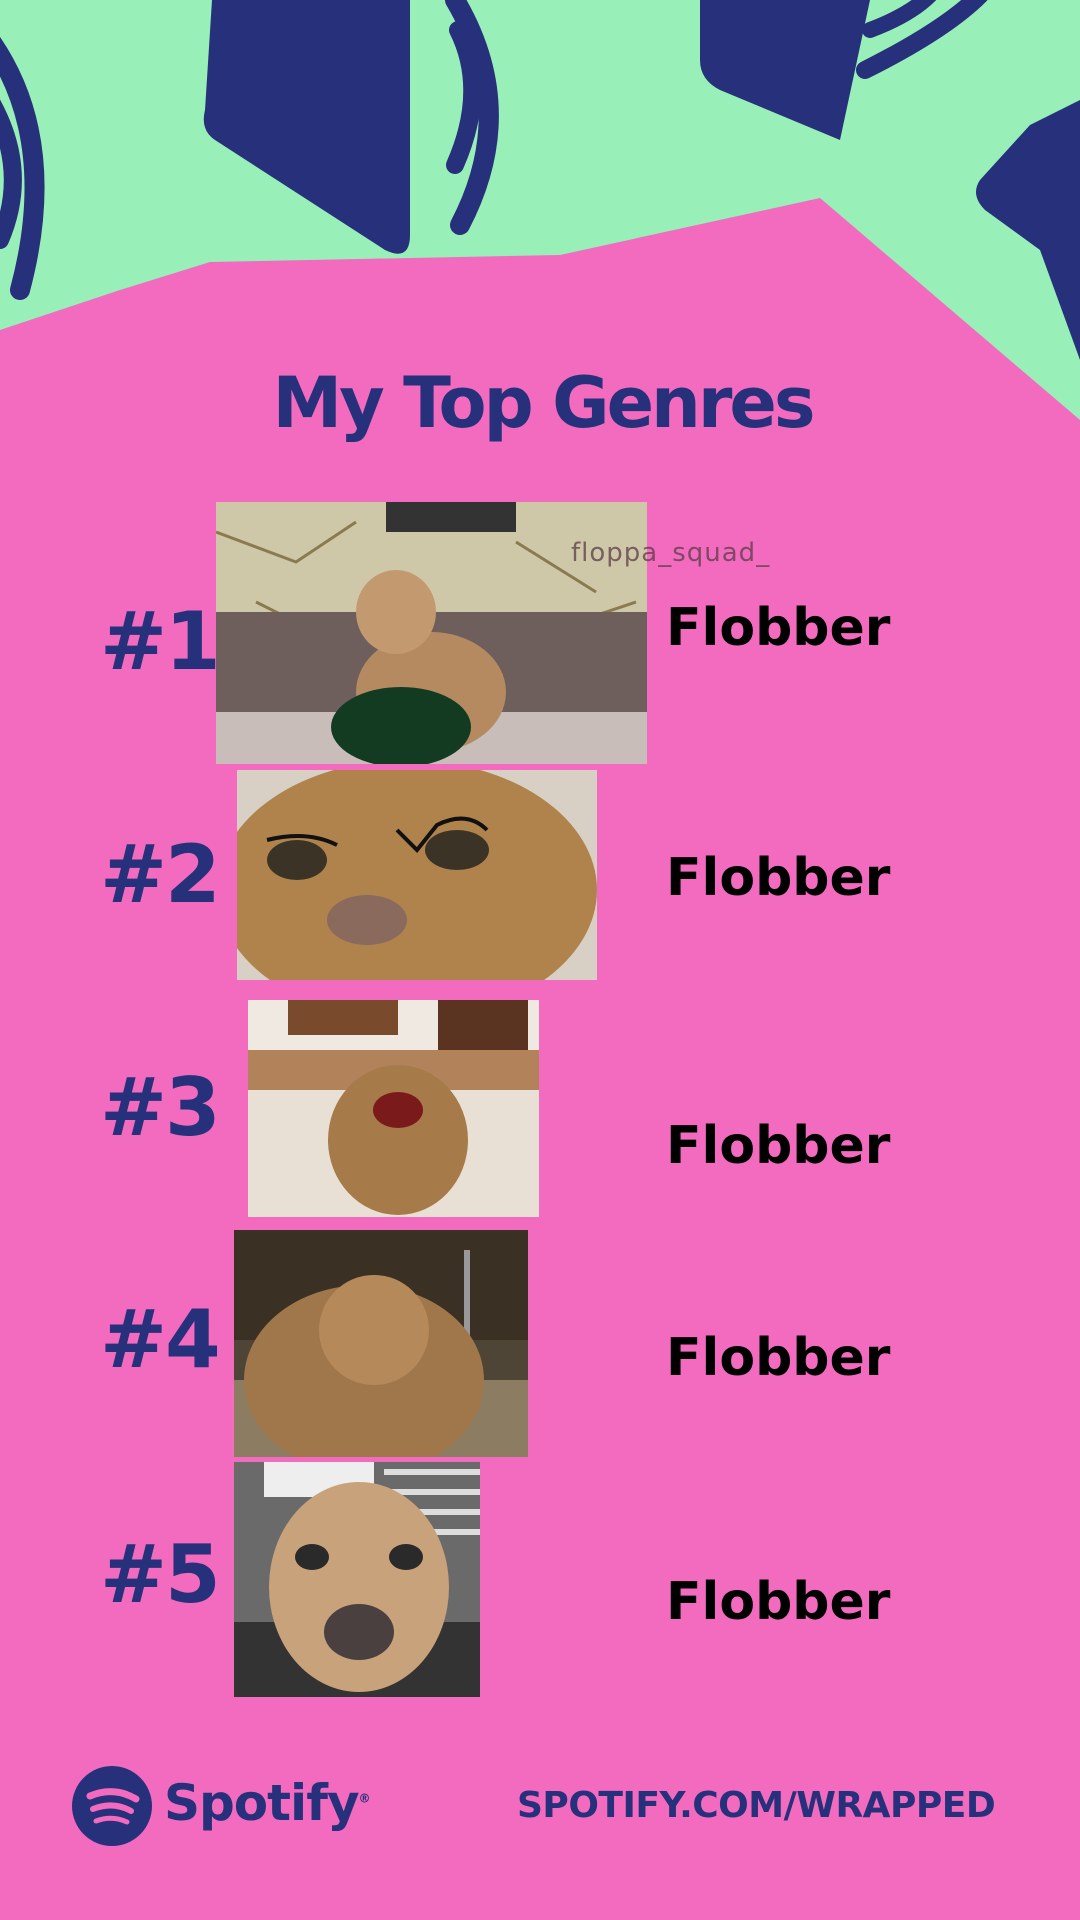 The height and width of the screenshot is (1920, 1080). What do you see at coordinates (160, 1339) in the screenshot?
I see `rank-4: #4` at bounding box center [160, 1339].